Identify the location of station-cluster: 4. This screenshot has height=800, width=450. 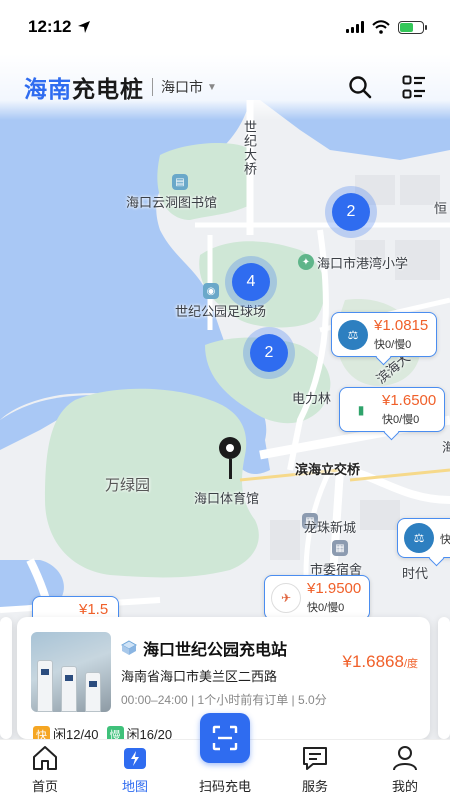
(251, 282).